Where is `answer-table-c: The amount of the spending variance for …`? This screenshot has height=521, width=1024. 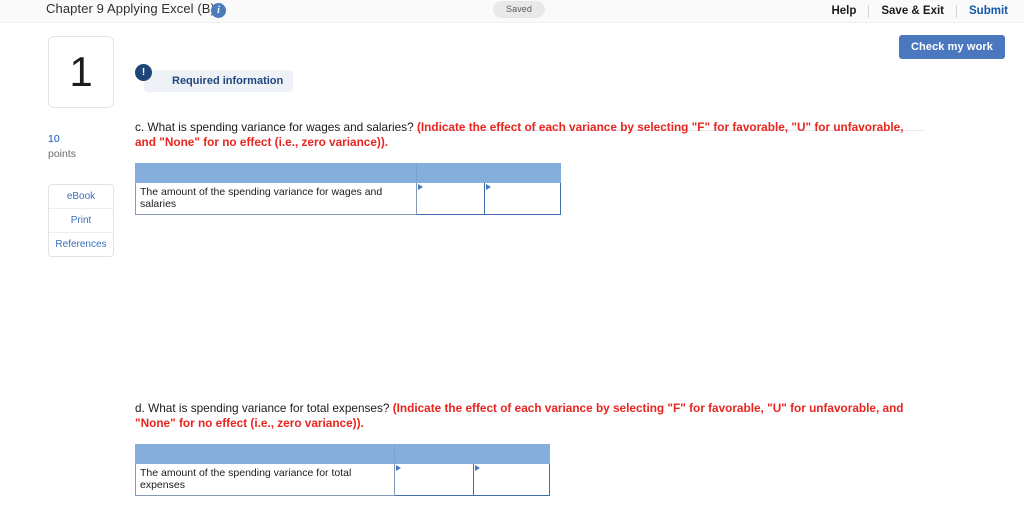 answer-table-c: The amount of the spending variance for … is located at coordinates (348, 189).